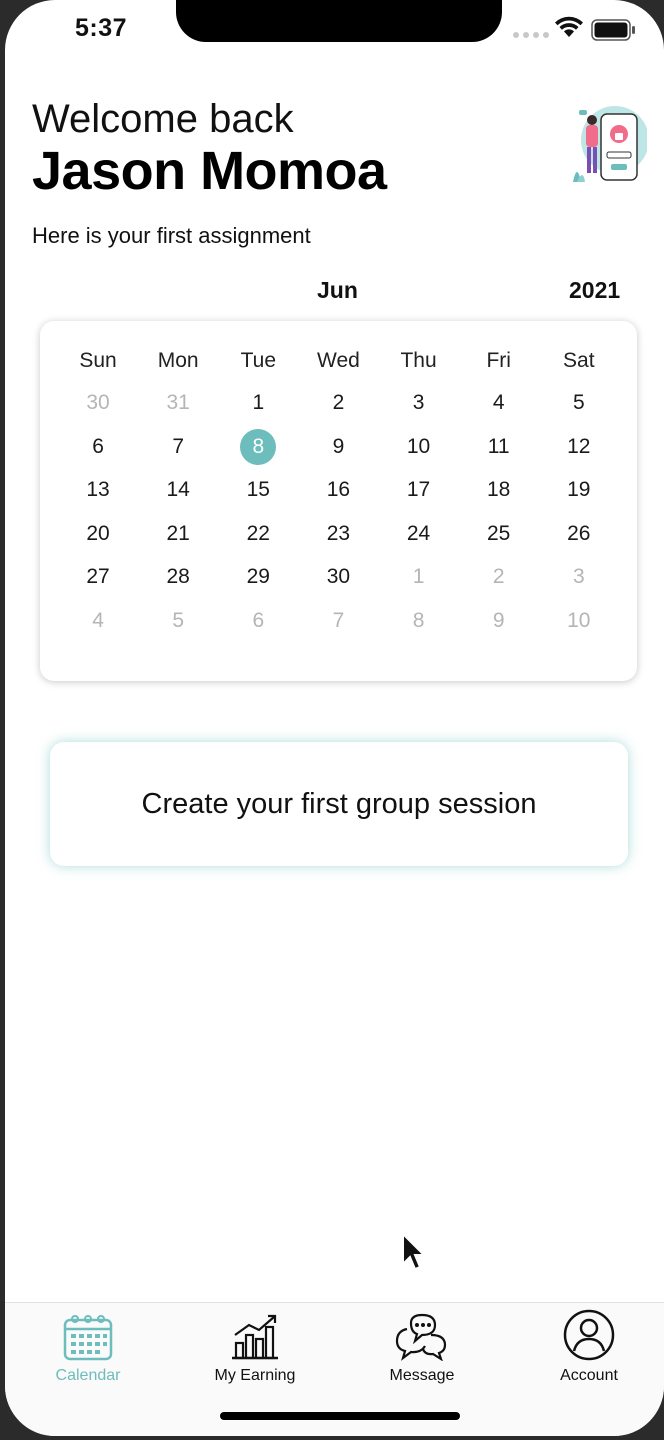  I want to click on calendar-day: 22, so click(258, 534).